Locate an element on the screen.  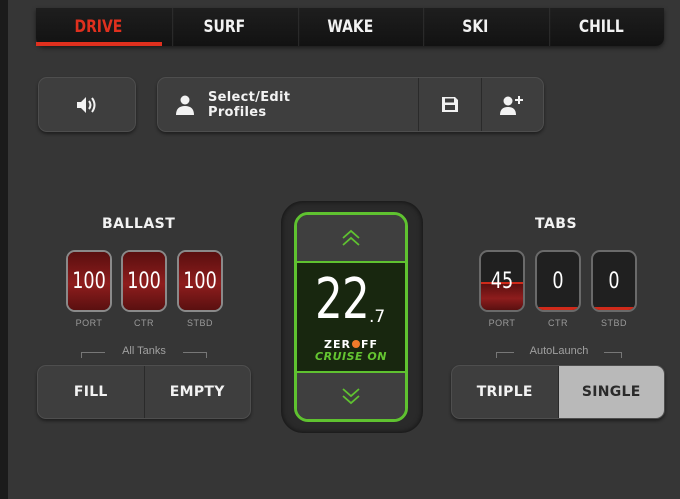
mode-tab-bar: DRIVE SURF WAKE SKI CHILL is located at coordinates (350, 27).